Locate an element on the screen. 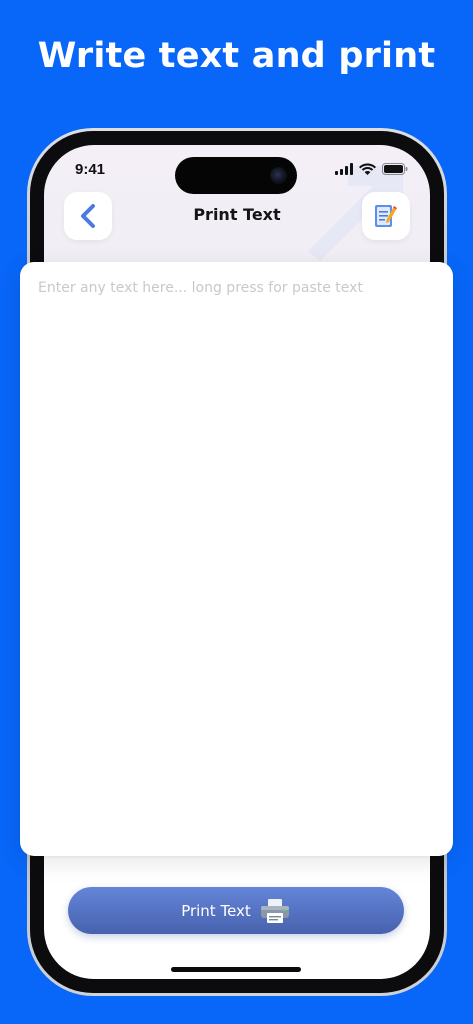 The image size is (473, 1024). notepad-pencil-icon is located at coordinates (386, 216).